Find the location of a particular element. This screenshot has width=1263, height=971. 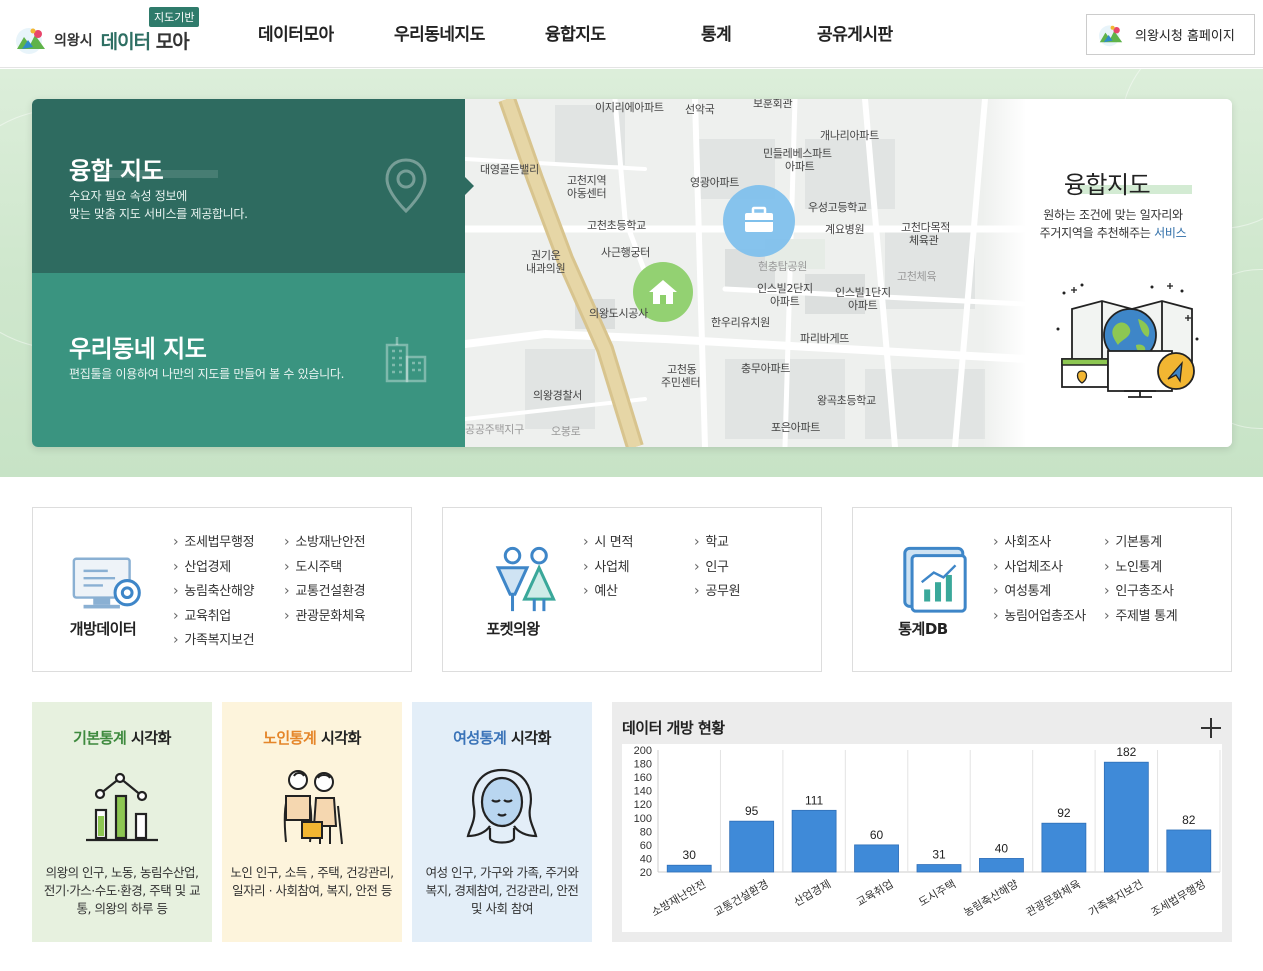

nav-fusion-map: 융합지도 is located at coordinates (575, 32).